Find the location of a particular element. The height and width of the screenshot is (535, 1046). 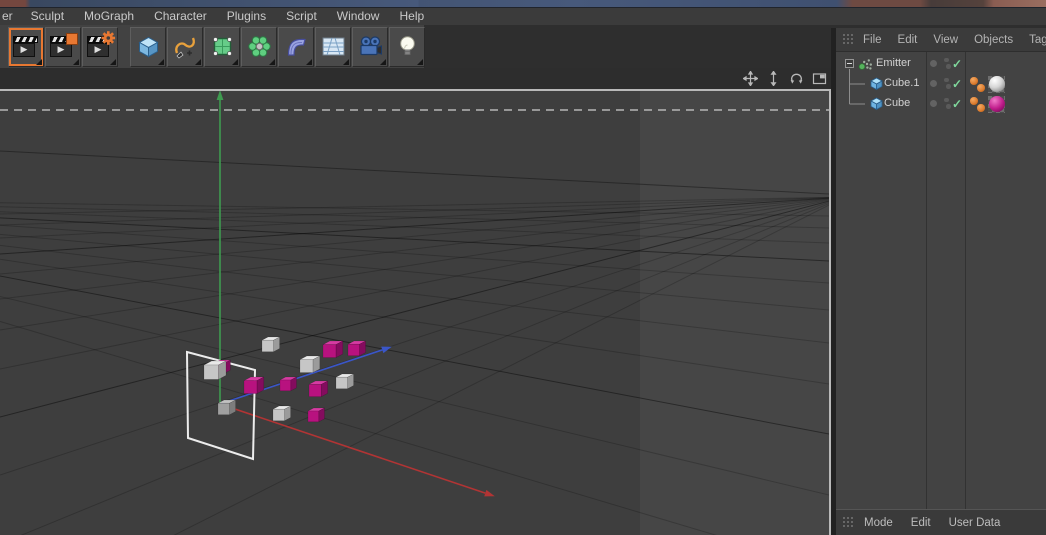

render-tools-group: ▶ ▶ ▶ is located at coordinates (63, 46).